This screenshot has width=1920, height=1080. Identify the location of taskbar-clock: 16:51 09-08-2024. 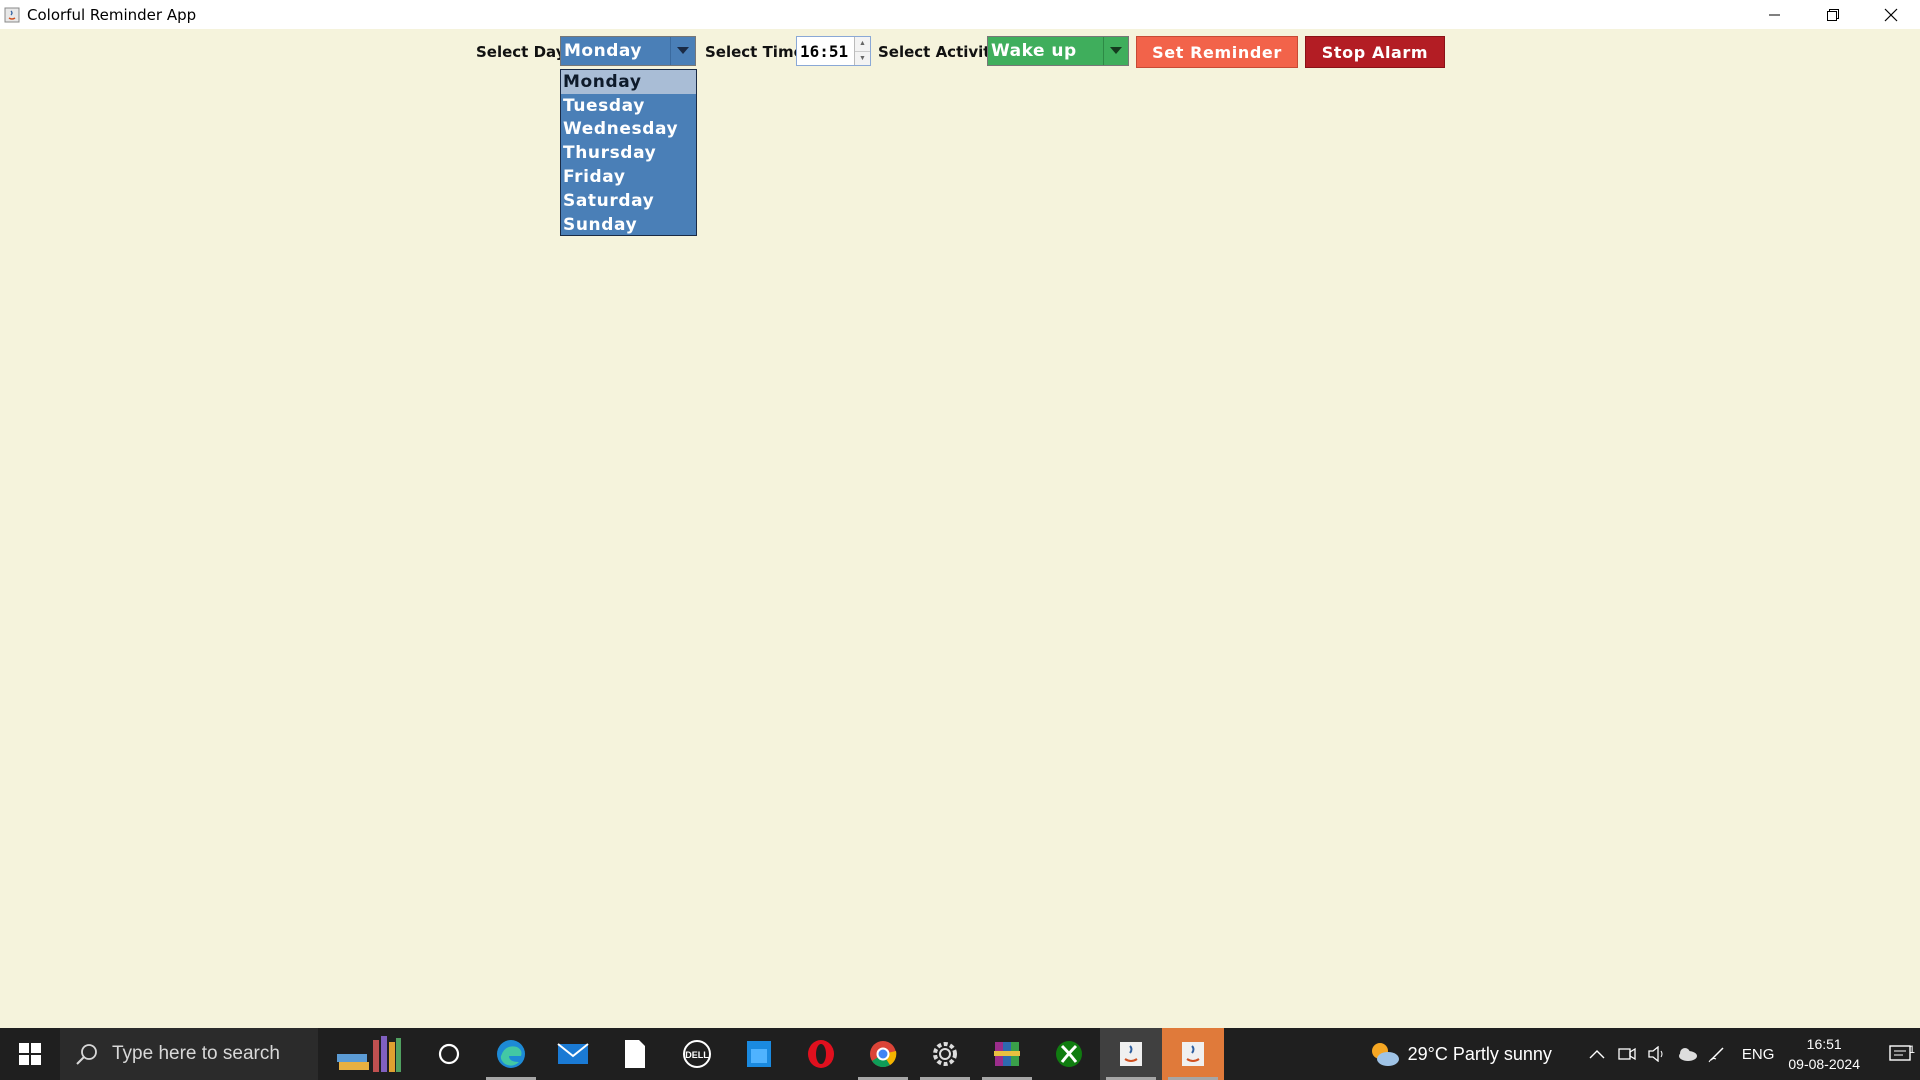
(1824, 1054).